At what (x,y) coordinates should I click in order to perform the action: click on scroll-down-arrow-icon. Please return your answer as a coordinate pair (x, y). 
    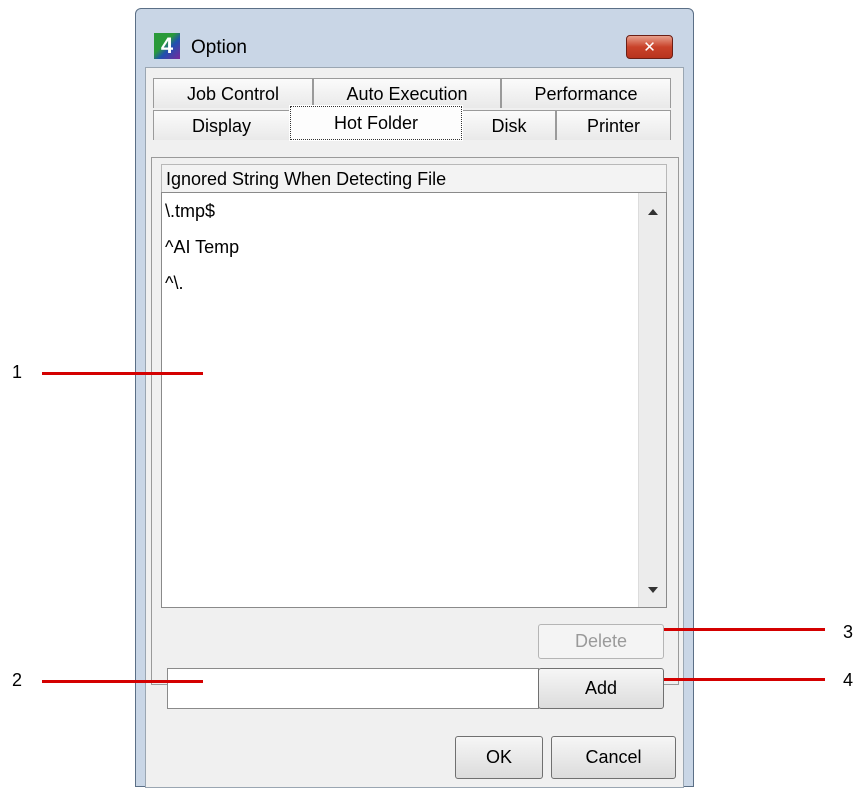
    Looking at the image, I should click on (653, 590).